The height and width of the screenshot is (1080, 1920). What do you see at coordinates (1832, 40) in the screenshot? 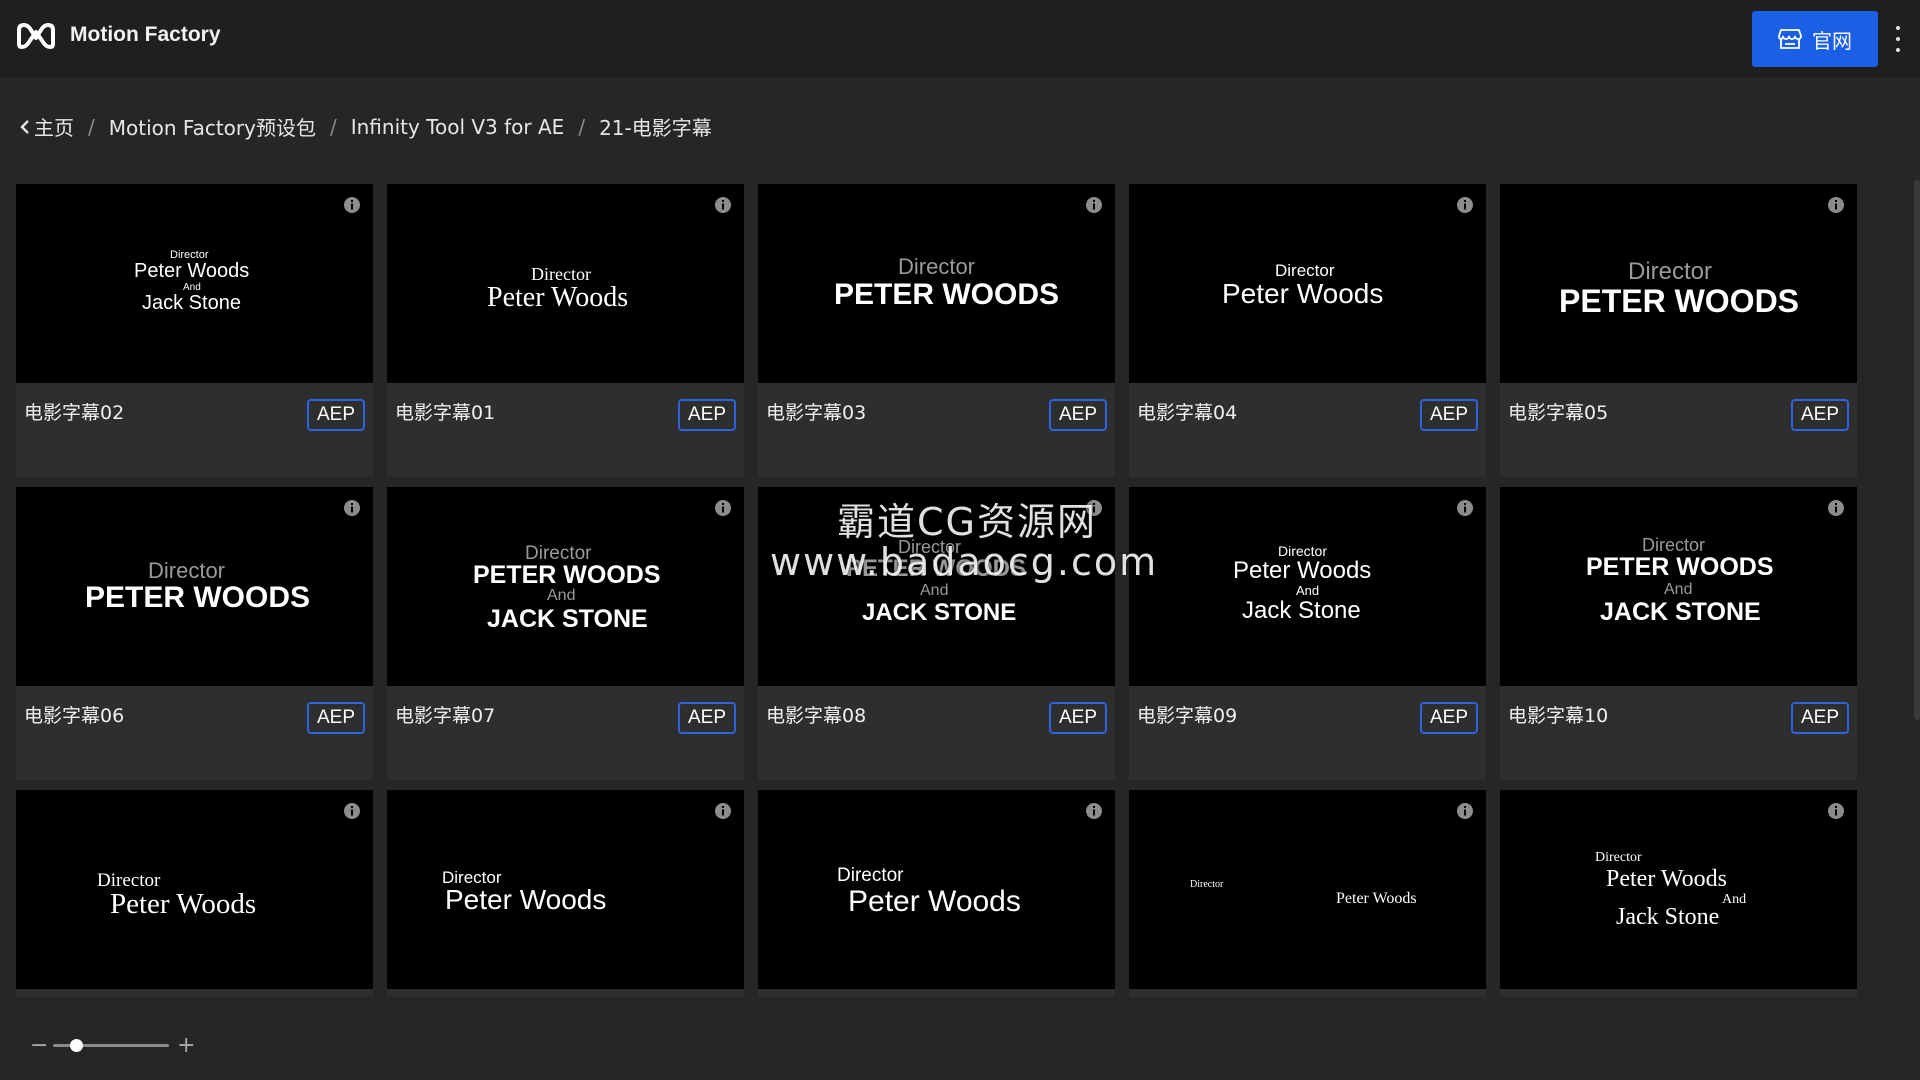
I see `official-site-label: 官网` at bounding box center [1832, 40].